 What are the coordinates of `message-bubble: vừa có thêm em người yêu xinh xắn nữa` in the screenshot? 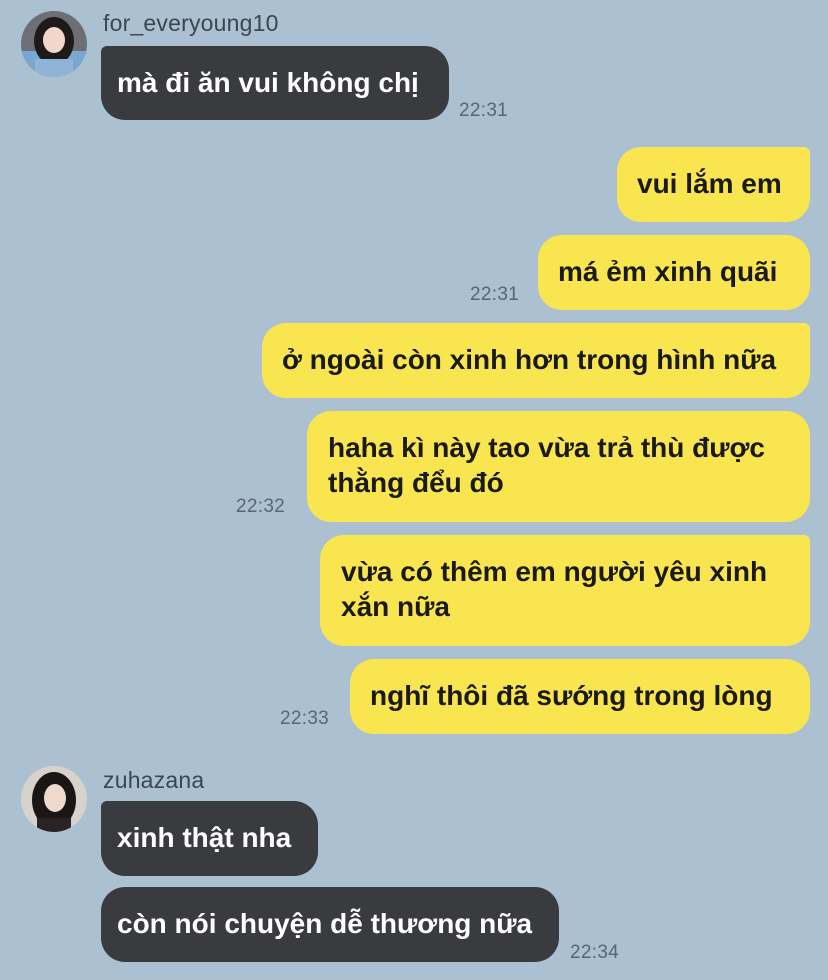 It's located at (565, 590).